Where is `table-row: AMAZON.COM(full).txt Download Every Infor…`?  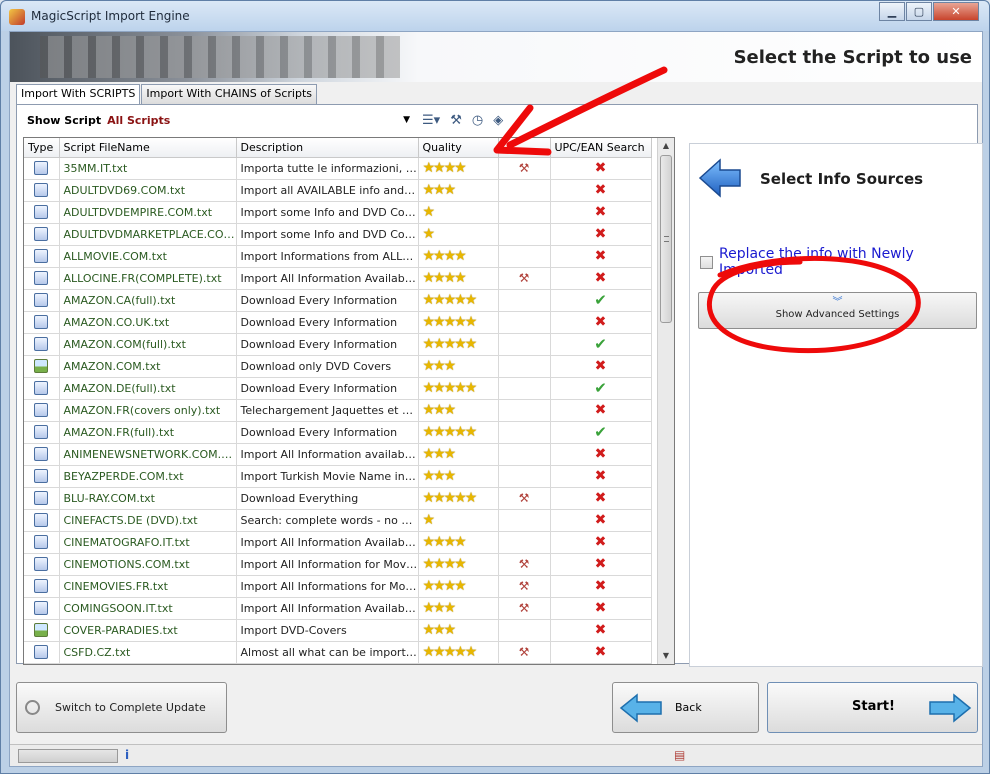
table-row: AMAZON.COM(full).txt Download Every Infor… is located at coordinates (338, 344).